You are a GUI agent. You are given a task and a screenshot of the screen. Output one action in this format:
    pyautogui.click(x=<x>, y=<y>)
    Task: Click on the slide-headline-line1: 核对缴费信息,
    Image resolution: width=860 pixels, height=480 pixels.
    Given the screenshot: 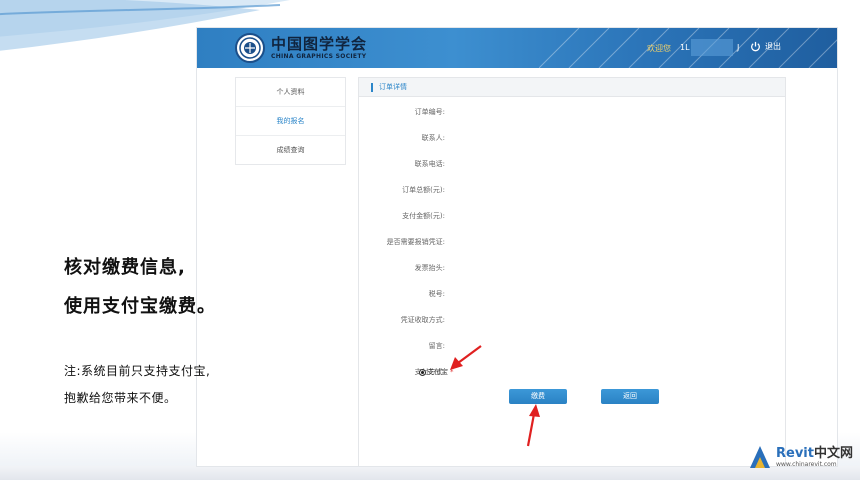 What is the action you would take?
    pyautogui.click(x=125, y=267)
    